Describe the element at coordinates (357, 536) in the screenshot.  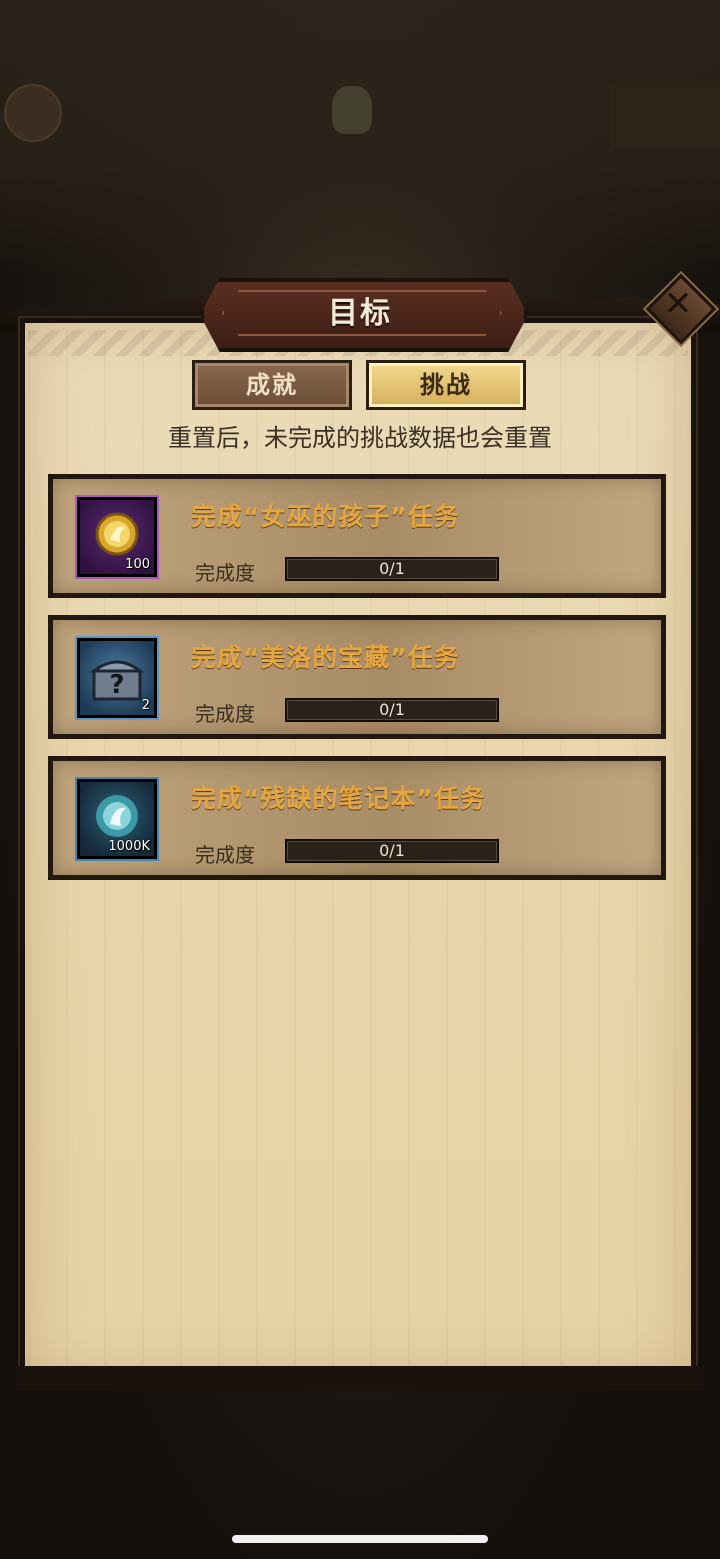
I see `task-card: 100 完成“女巫的孩子”任务 完成度 0/1` at that location.